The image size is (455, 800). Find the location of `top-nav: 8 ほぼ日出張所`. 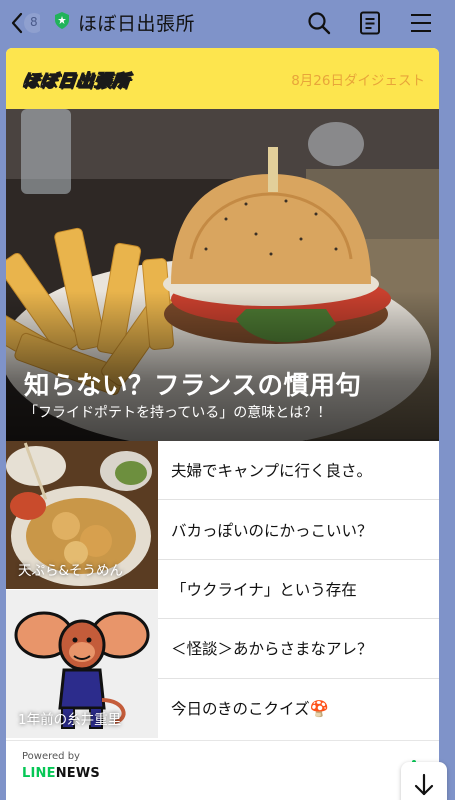

top-nav: 8 ほぼ日出張所 is located at coordinates (227, 23).